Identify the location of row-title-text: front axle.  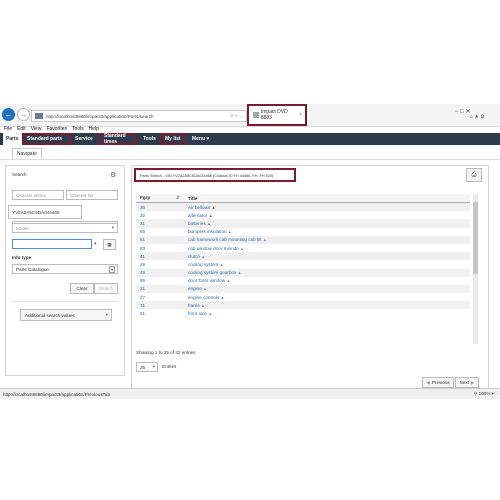
(197, 313).